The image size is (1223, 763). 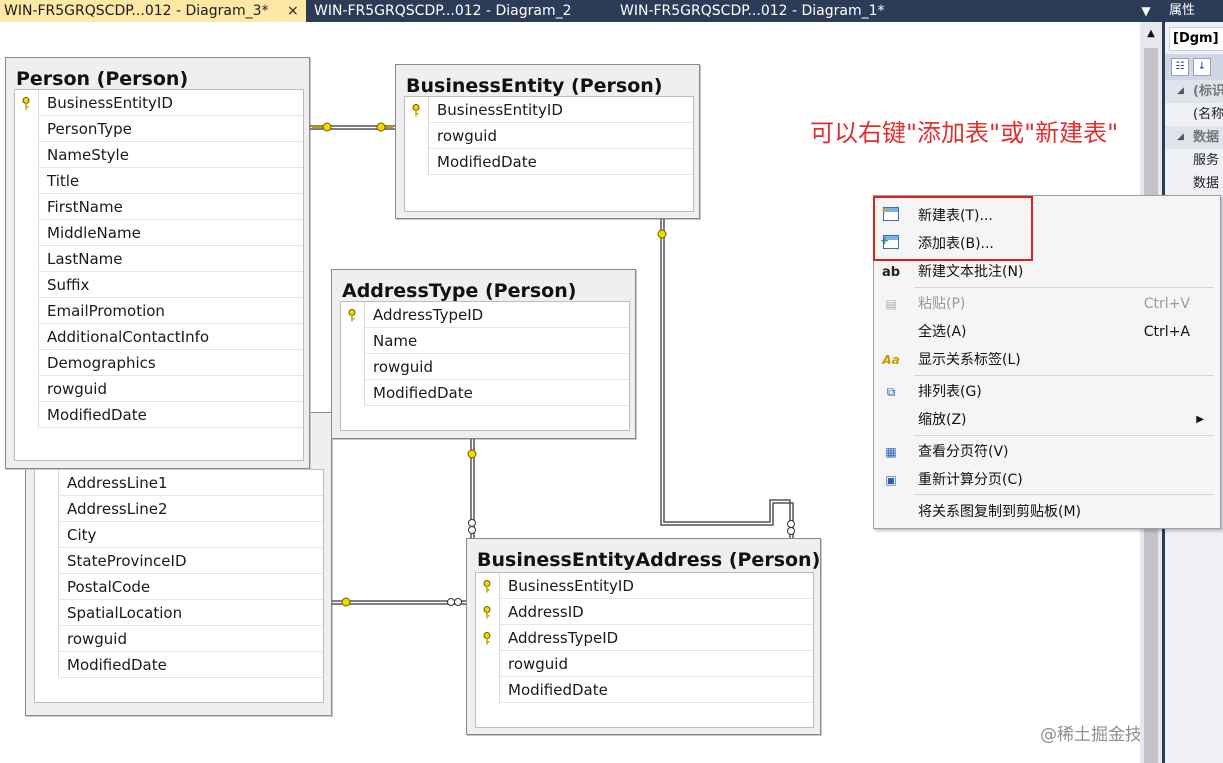 What do you see at coordinates (1194, 11) in the screenshot?
I see `properties-title: 属性` at bounding box center [1194, 11].